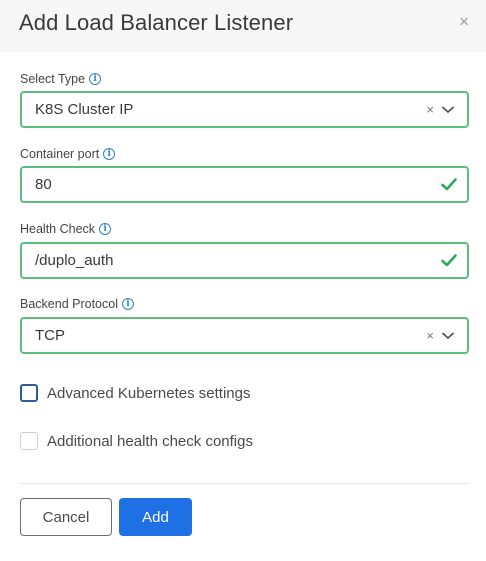  I want to click on select-type-label: Select Type i, so click(61, 79).